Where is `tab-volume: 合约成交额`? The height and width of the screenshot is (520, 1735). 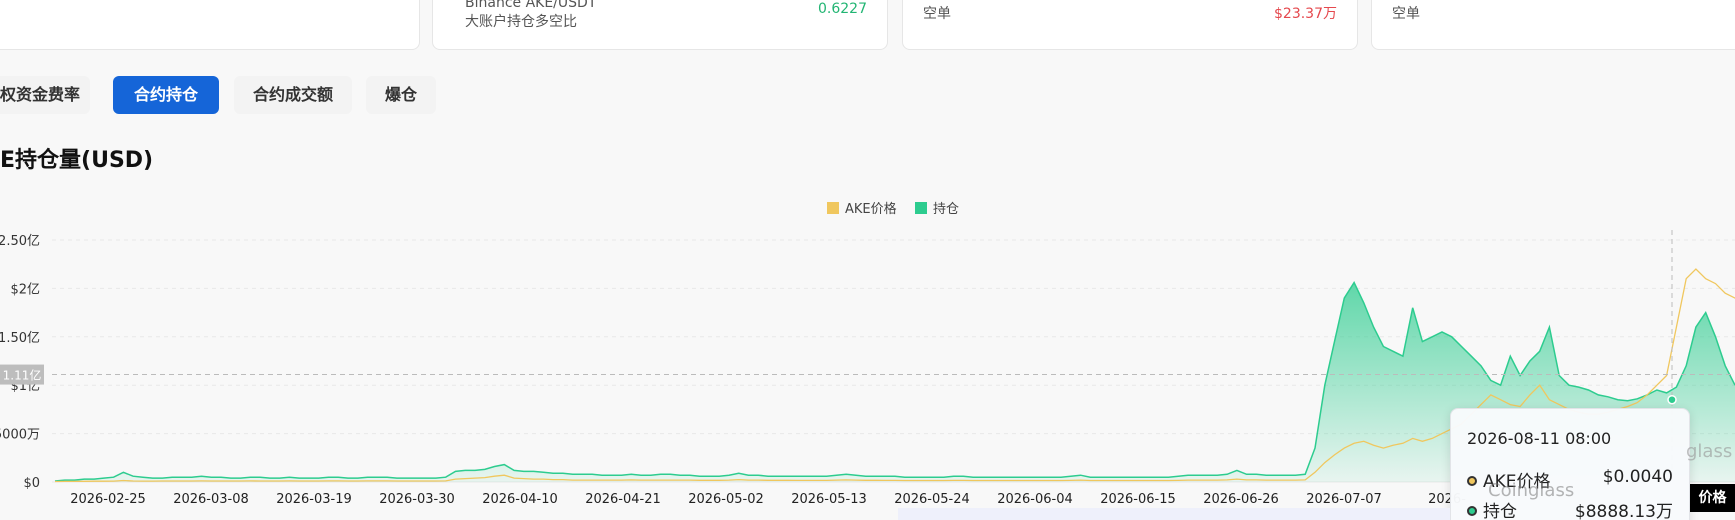
tab-volume: 合约成交额 is located at coordinates (293, 95).